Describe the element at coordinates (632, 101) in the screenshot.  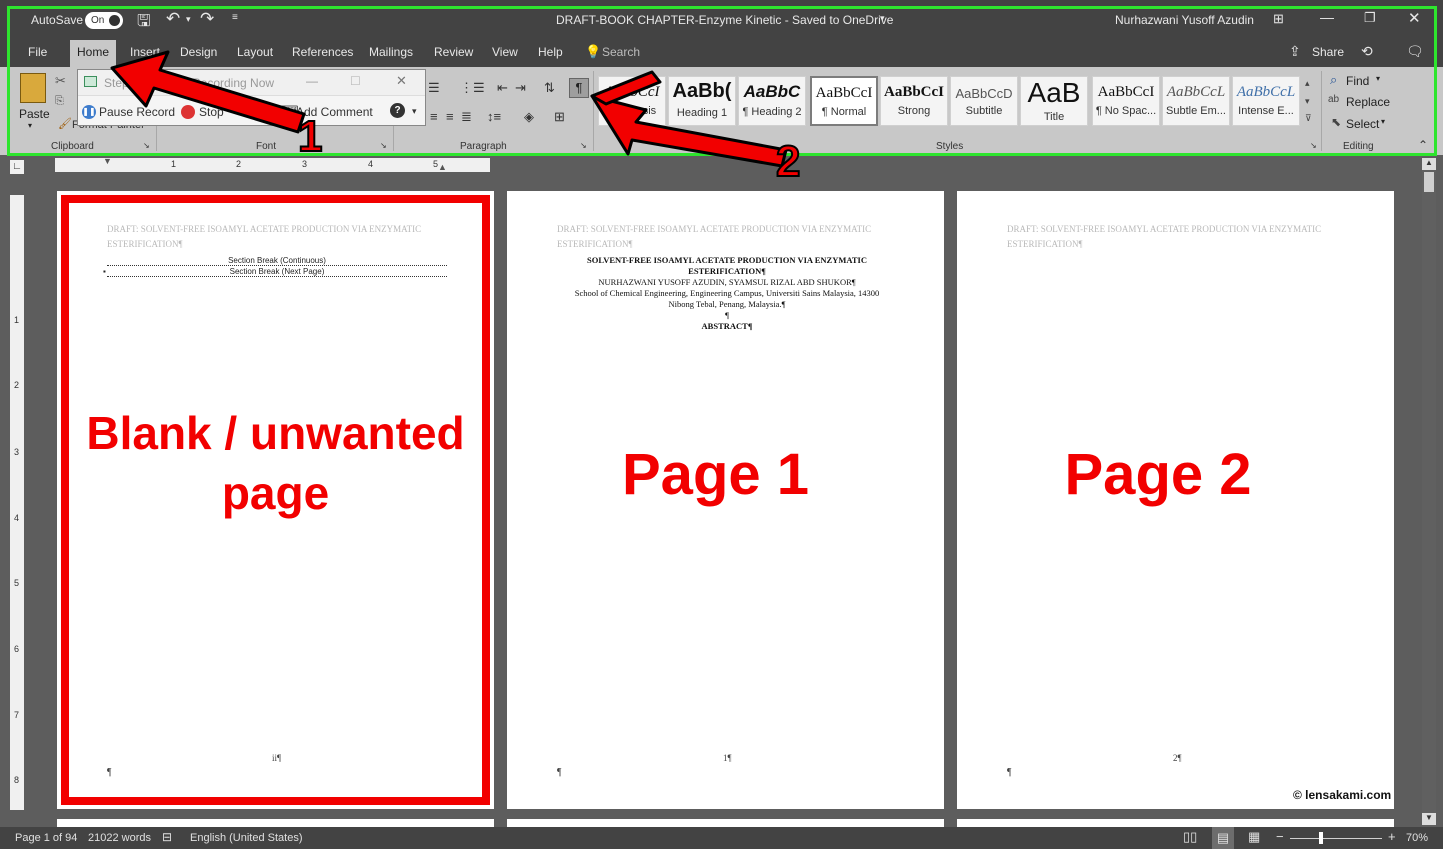
I see `style-emphasis: AaBbCcI Emphasis` at that location.